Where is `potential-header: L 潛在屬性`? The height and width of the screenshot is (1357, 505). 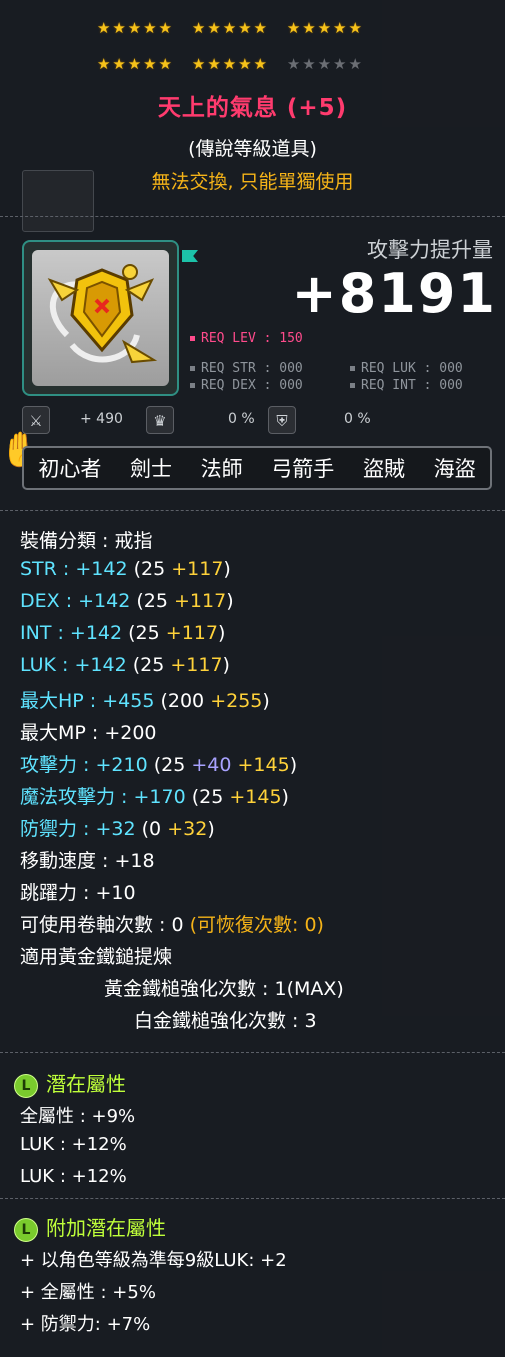 potential-header: L 潛在屬性 is located at coordinates (70, 1083).